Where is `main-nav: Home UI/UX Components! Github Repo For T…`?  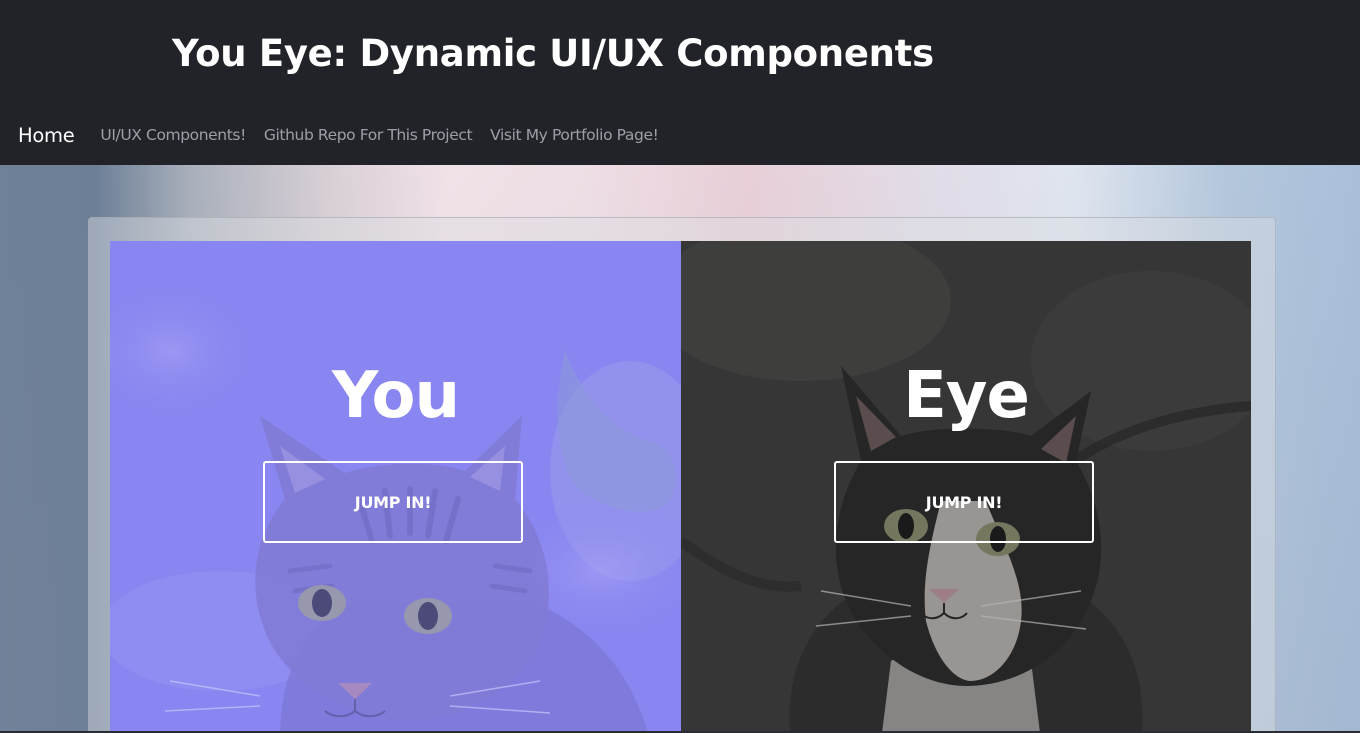 main-nav: Home UI/UX Components! Github Repo For T… is located at coordinates (347, 135).